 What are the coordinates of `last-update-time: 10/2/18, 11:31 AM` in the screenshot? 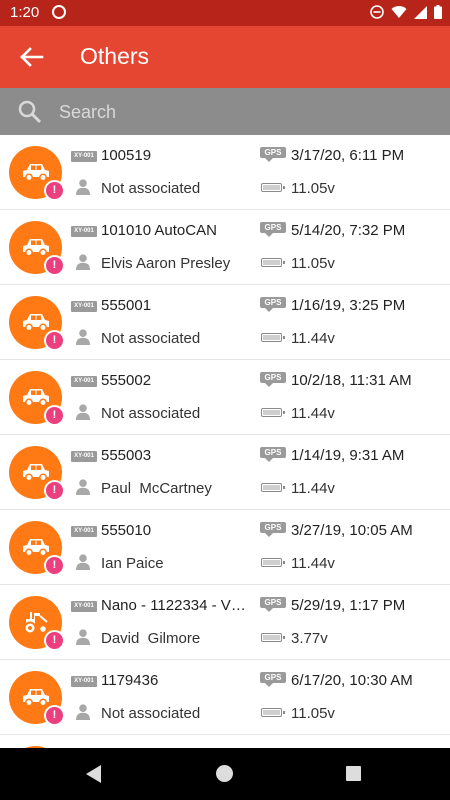 It's located at (351, 380).